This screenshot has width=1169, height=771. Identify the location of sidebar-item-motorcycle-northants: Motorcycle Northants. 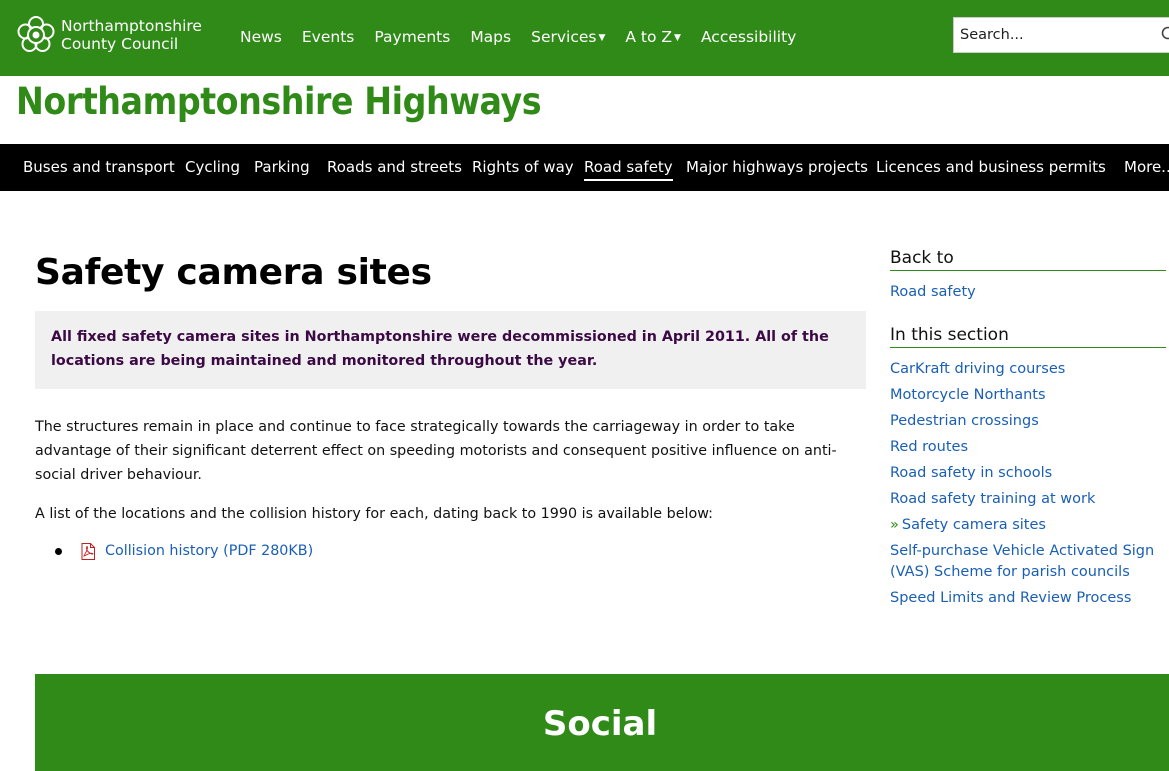
(1025, 395).